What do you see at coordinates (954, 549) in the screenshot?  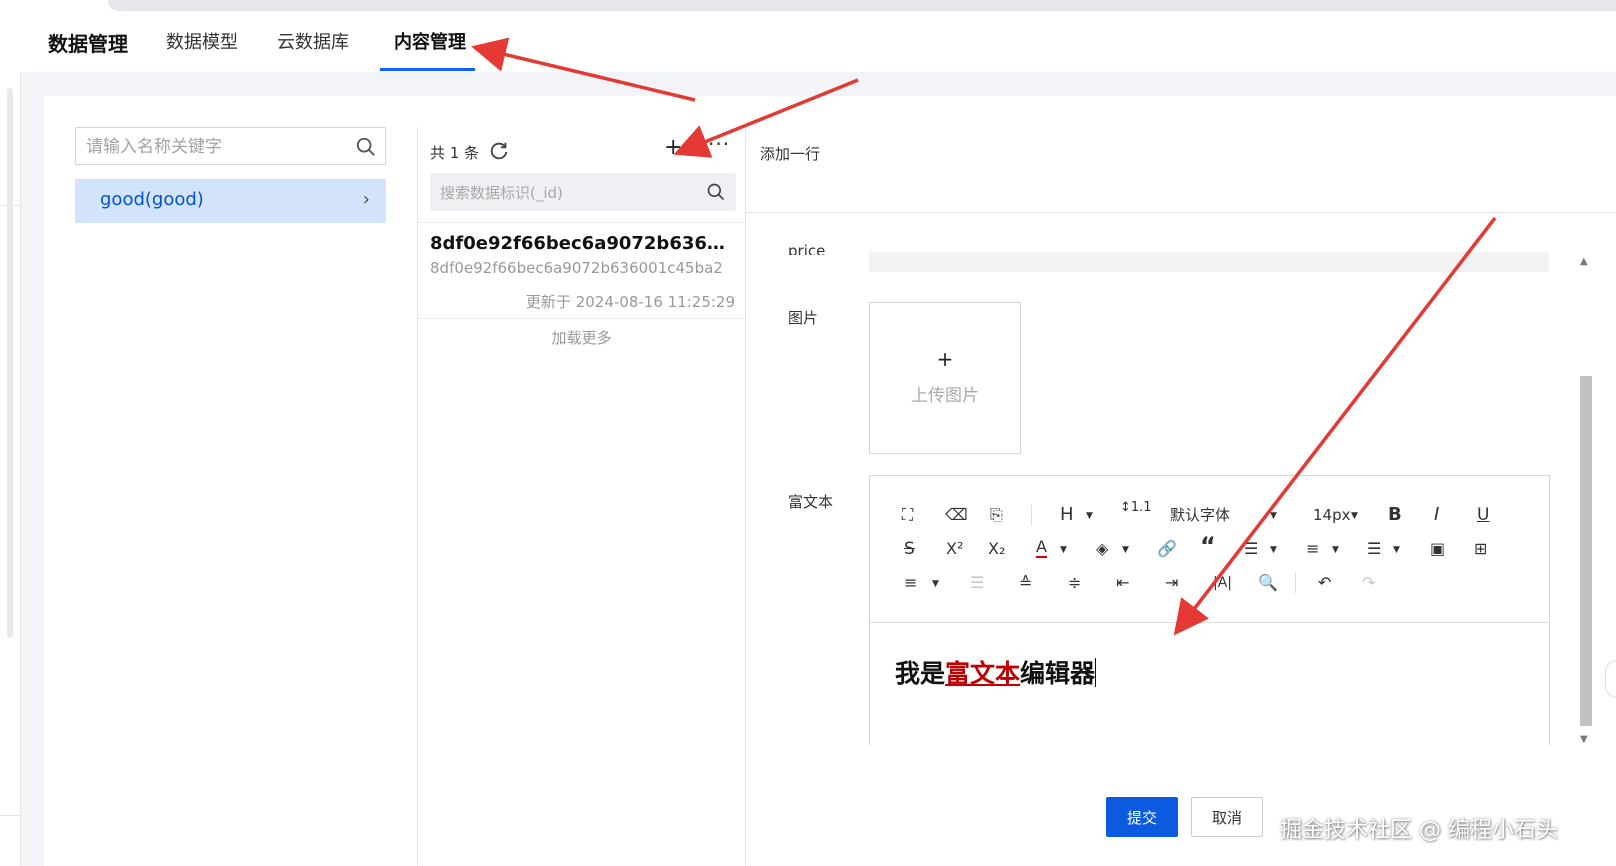 I see `superscript-icon: X²` at bounding box center [954, 549].